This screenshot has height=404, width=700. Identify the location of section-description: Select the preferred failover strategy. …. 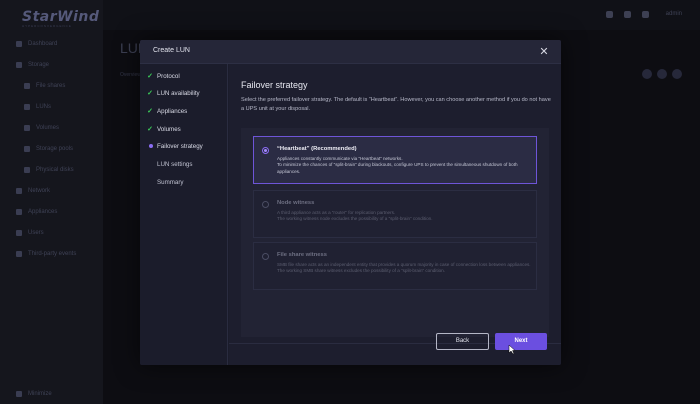
(396, 104).